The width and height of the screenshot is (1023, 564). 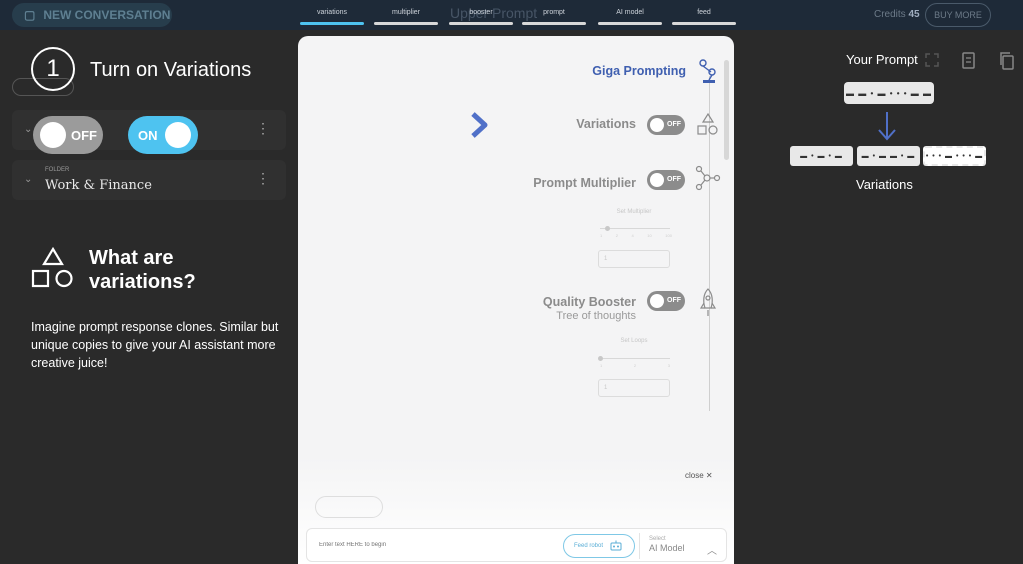 What do you see at coordinates (882, 59) in the screenshot?
I see `your-prompt-title: Your Prompt` at bounding box center [882, 59].